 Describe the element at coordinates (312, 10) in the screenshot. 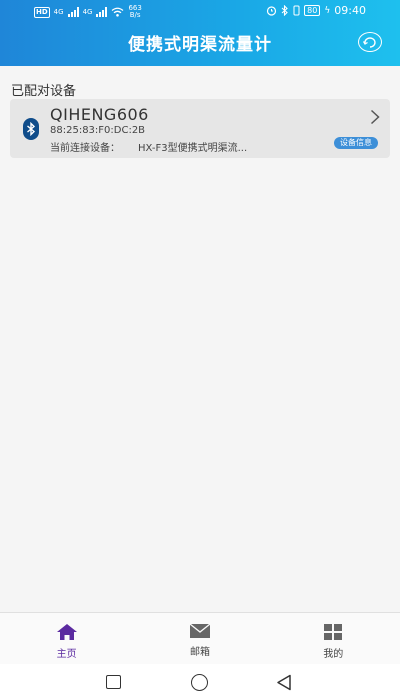

I see `battery-indicator: 80` at that location.